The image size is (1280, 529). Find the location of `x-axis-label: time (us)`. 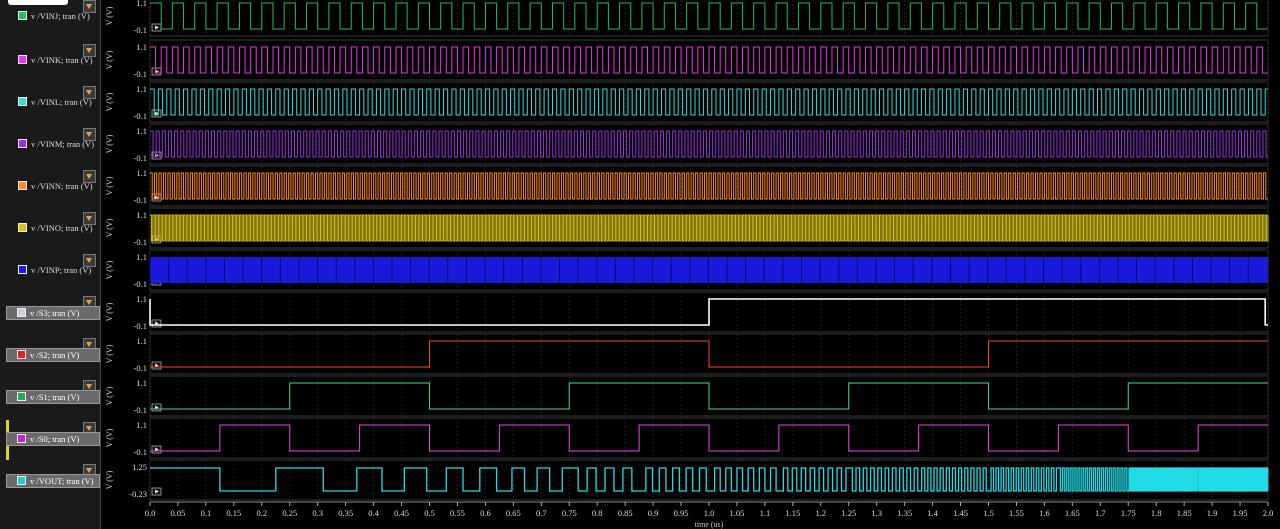

x-axis-label: time (us) is located at coordinates (709, 524).